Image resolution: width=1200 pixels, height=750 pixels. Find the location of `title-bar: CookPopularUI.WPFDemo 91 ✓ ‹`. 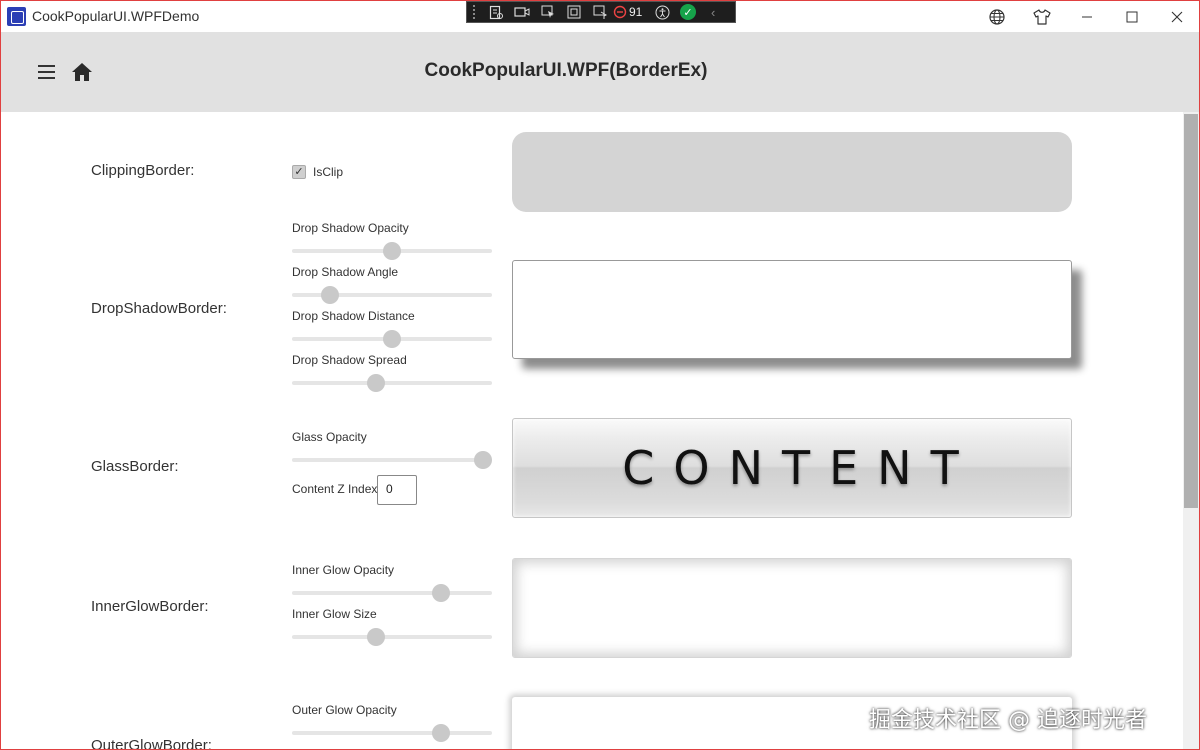

title-bar: CookPopularUI.WPFDemo 91 ✓ ‹ is located at coordinates (600, 16).